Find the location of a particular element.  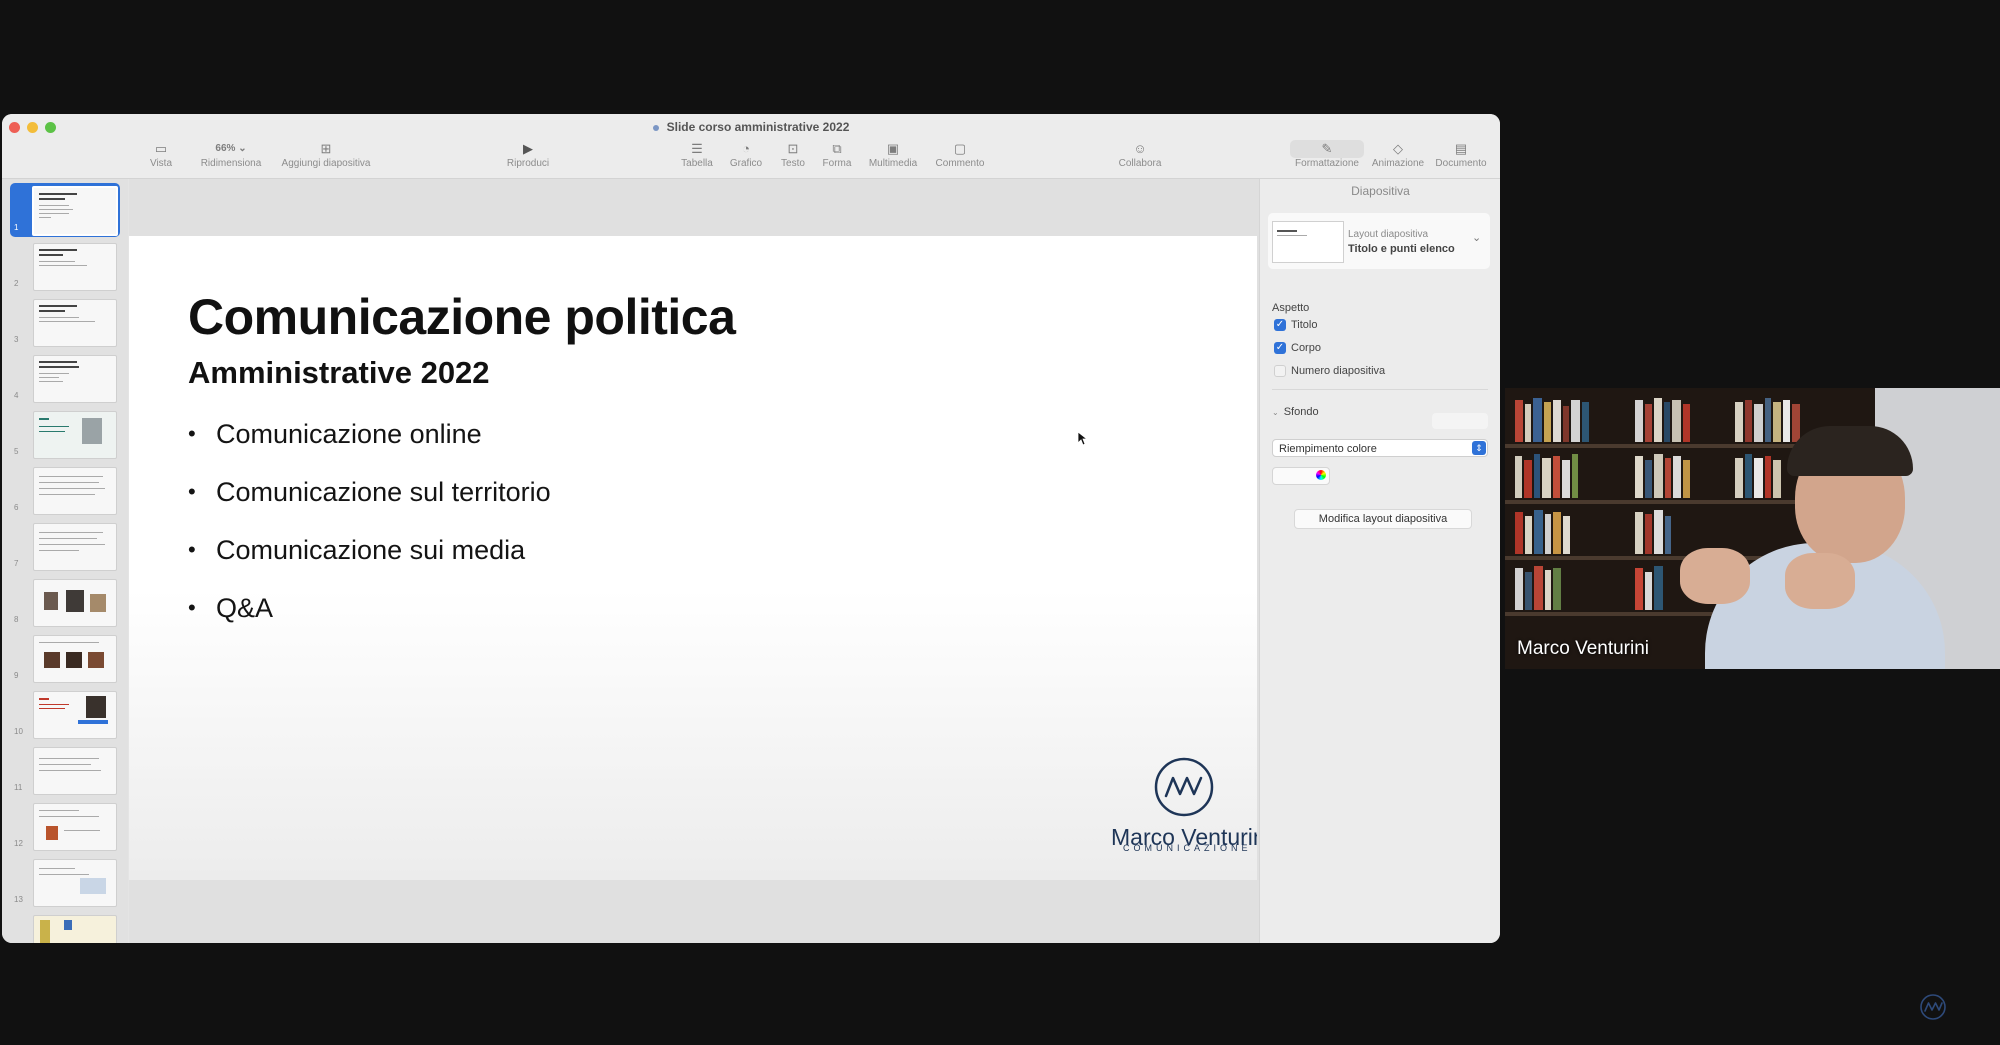

add-slide-button: ⊞ Aggiungi diapositiva is located at coordinates (326, 154).